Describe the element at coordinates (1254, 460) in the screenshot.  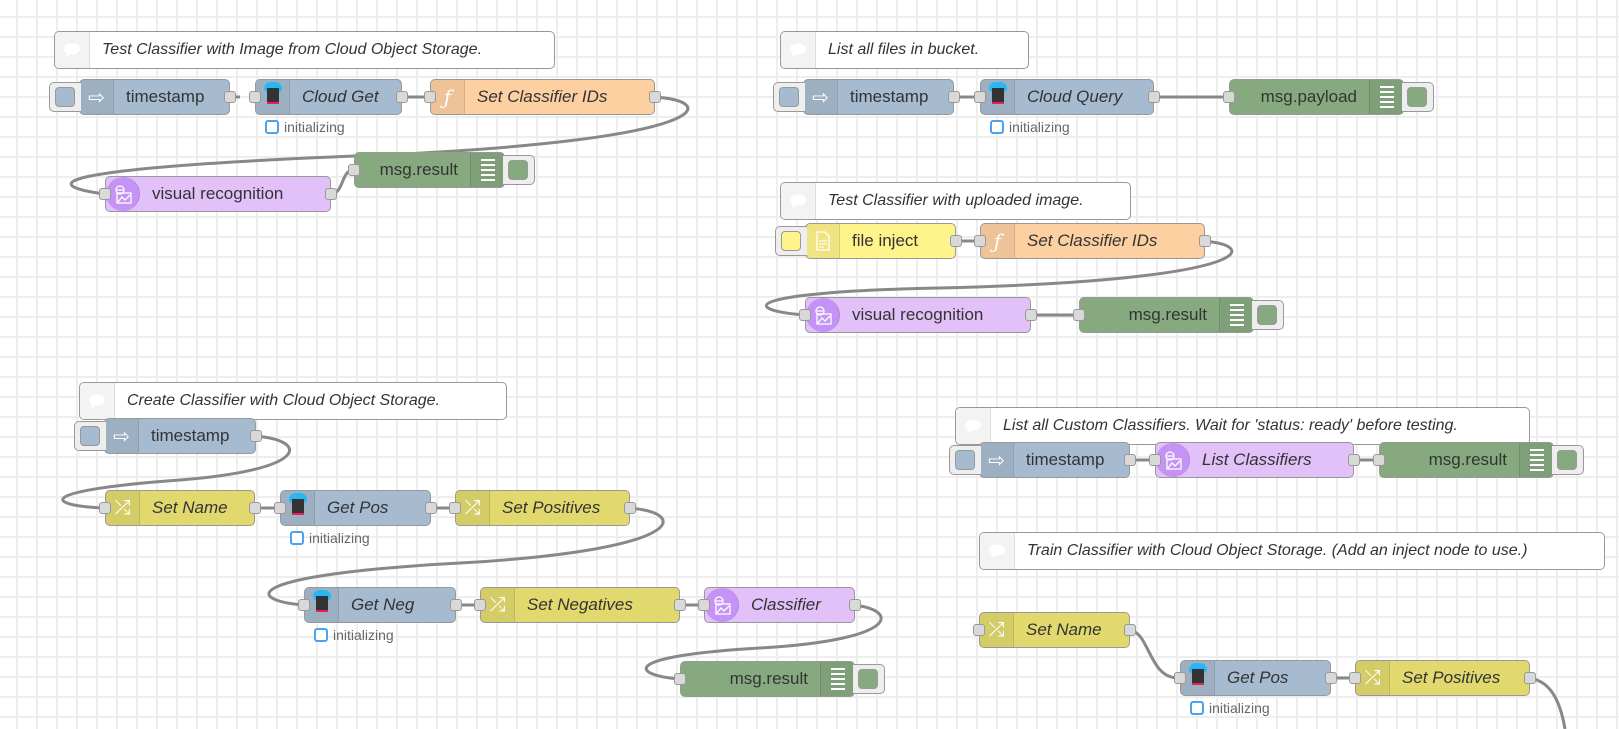
I see `list-classifiers-node: List Classifiers` at that location.